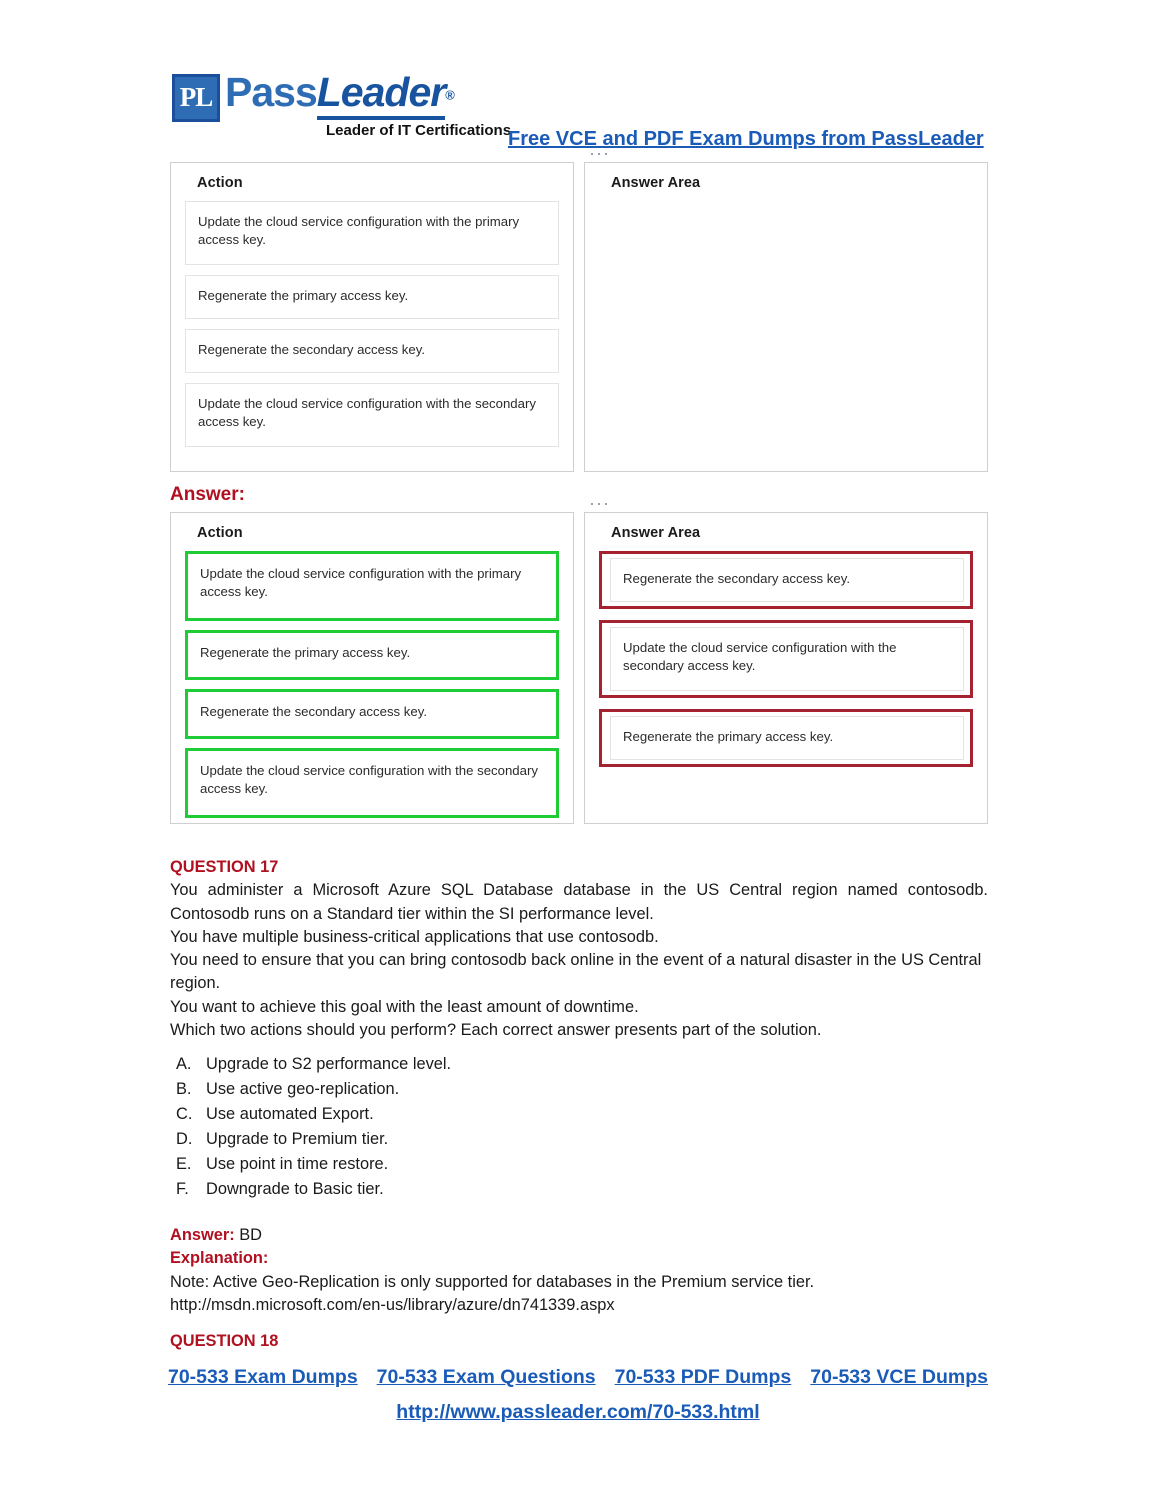  Describe the element at coordinates (184, 1138) in the screenshot. I see `option-key: D.` at that location.